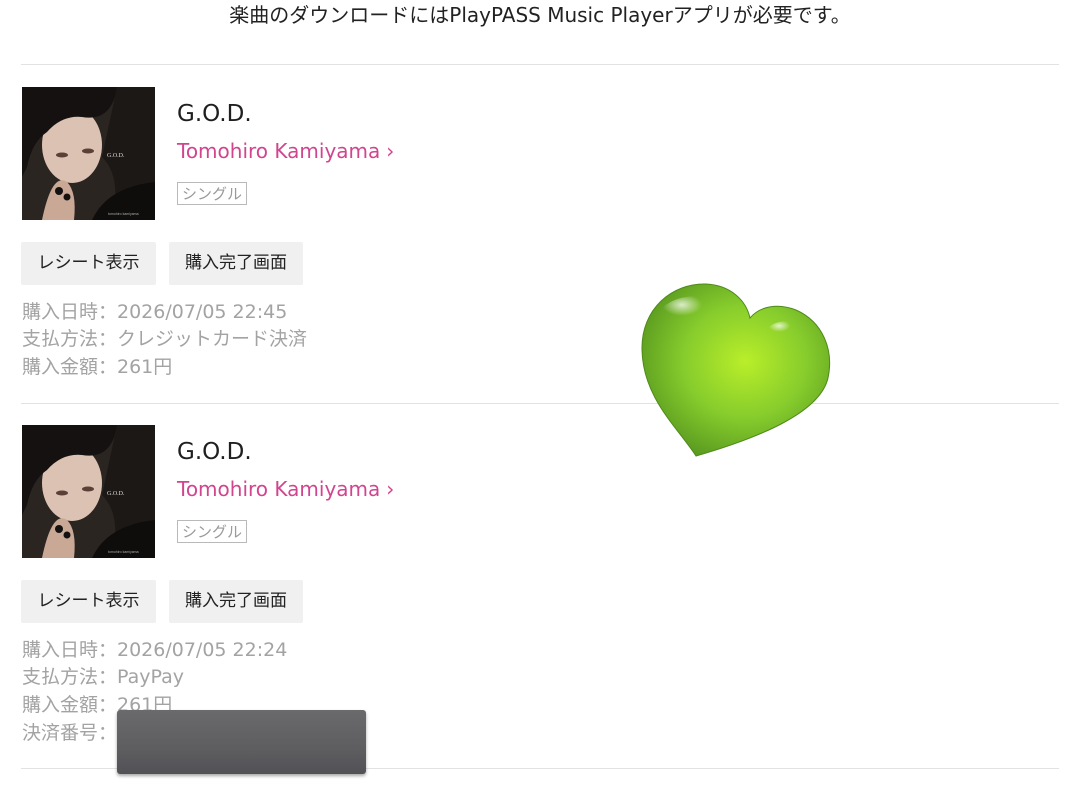 This screenshot has height=791, width=1080. Describe the element at coordinates (241, 742) in the screenshot. I see `redaction-overlay` at that location.